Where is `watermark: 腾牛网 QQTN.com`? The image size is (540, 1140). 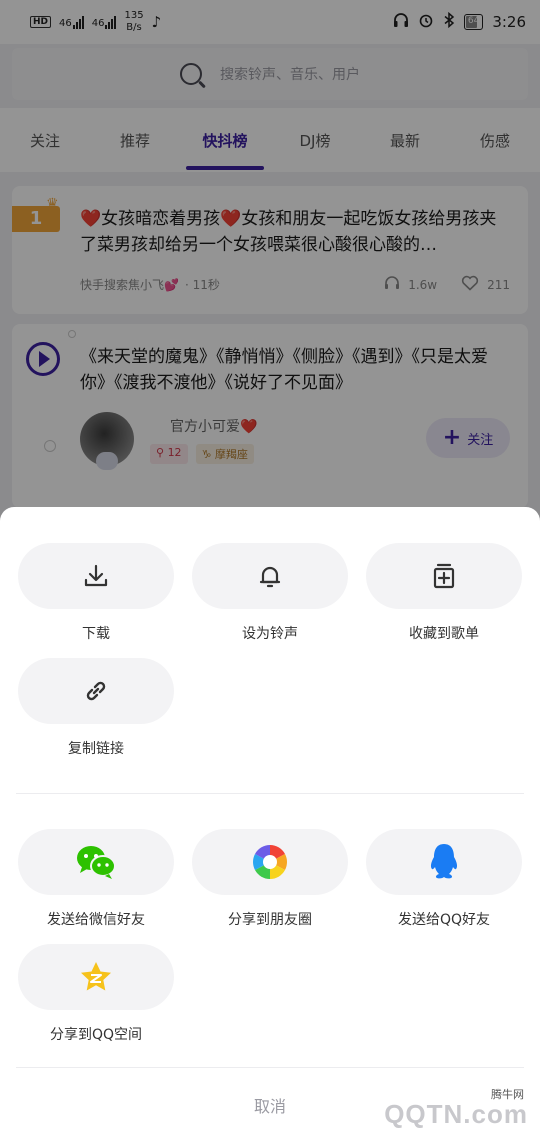 watermark: 腾牛网 QQTN.com is located at coordinates (428, 1111).